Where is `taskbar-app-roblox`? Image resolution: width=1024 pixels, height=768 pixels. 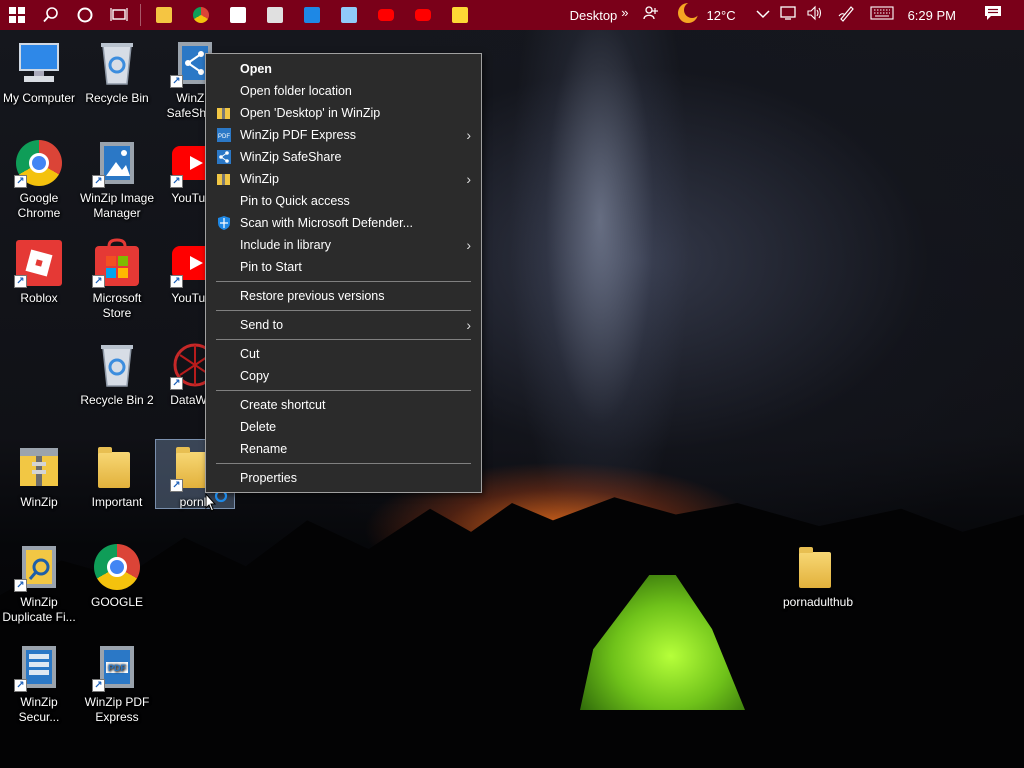 taskbar-app-roblox is located at coordinates (274, 15).